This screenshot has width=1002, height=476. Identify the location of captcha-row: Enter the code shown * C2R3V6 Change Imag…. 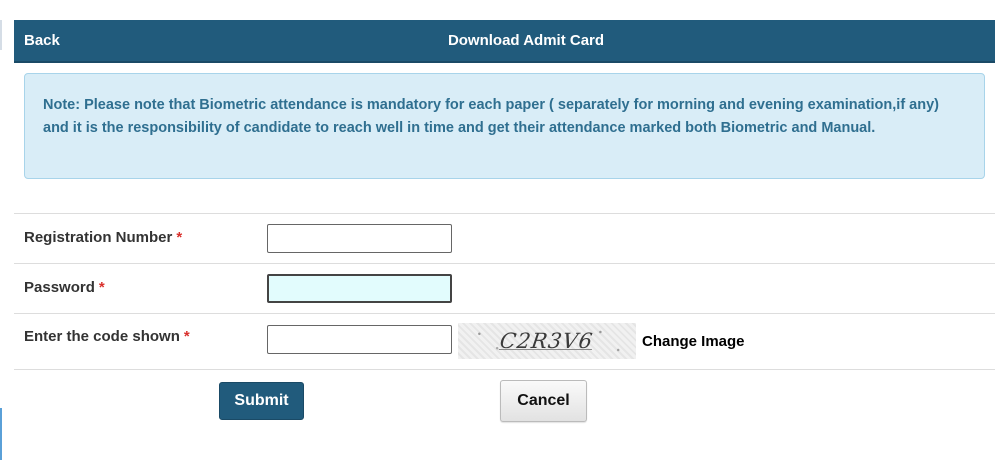
(504, 341).